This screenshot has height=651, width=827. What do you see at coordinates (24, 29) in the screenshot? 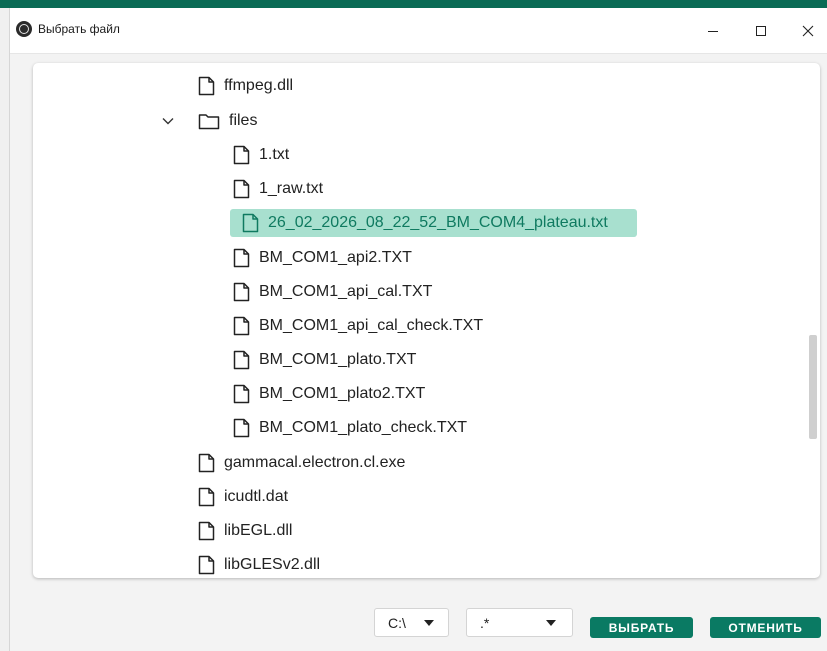
I see `app-icon` at bounding box center [24, 29].